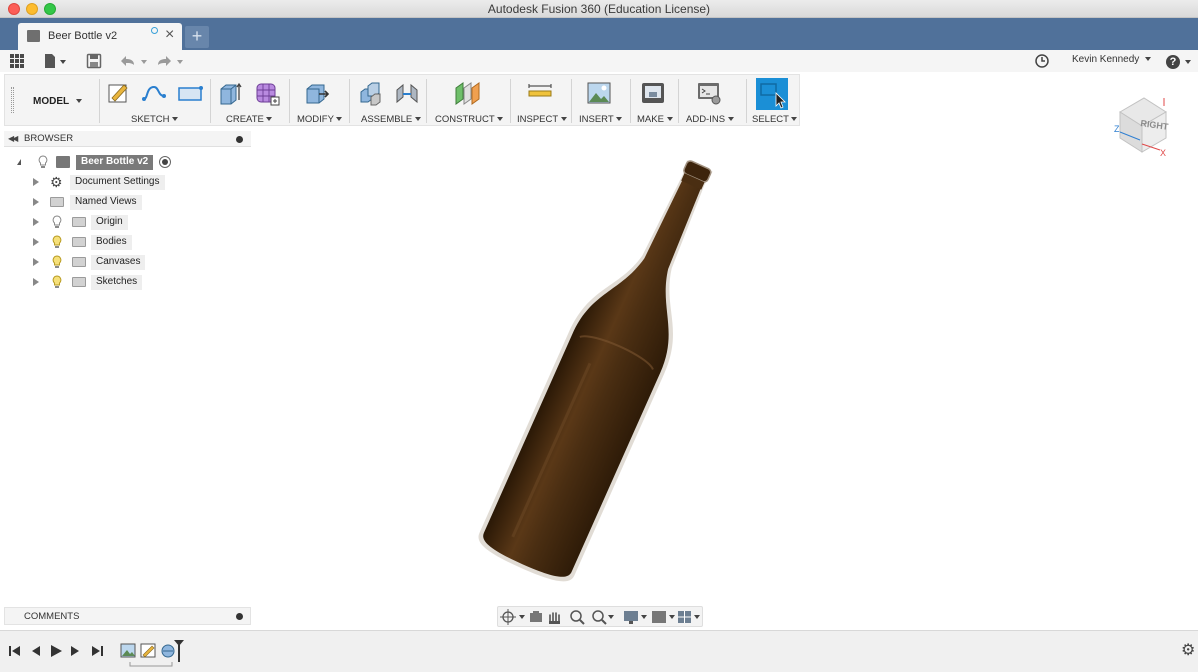 The height and width of the screenshot is (672, 1198). I want to click on go-to-end-icon, so click(97, 651).